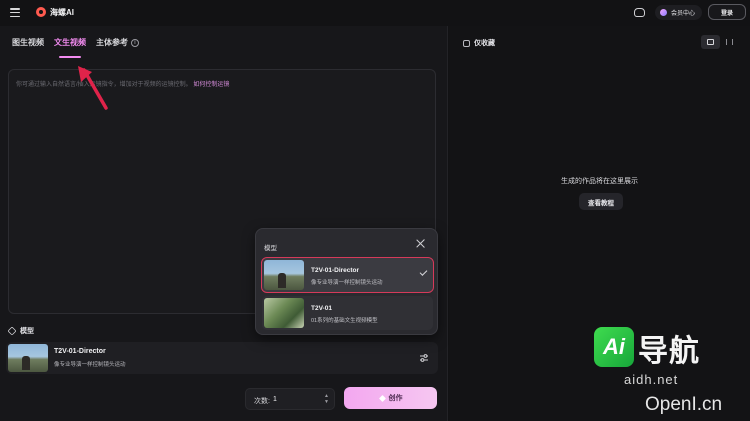 This screenshot has width=750, height=421. I want to click on tab-subject-reference-wrap: 主体参考 i, so click(117, 42).